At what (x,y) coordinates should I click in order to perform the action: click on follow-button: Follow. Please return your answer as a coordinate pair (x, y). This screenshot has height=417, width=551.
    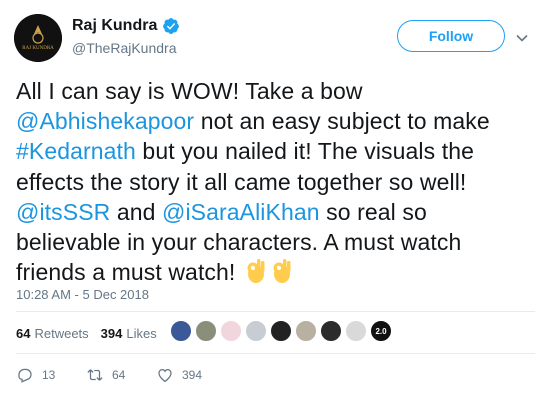
    Looking at the image, I should click on (451, 36).